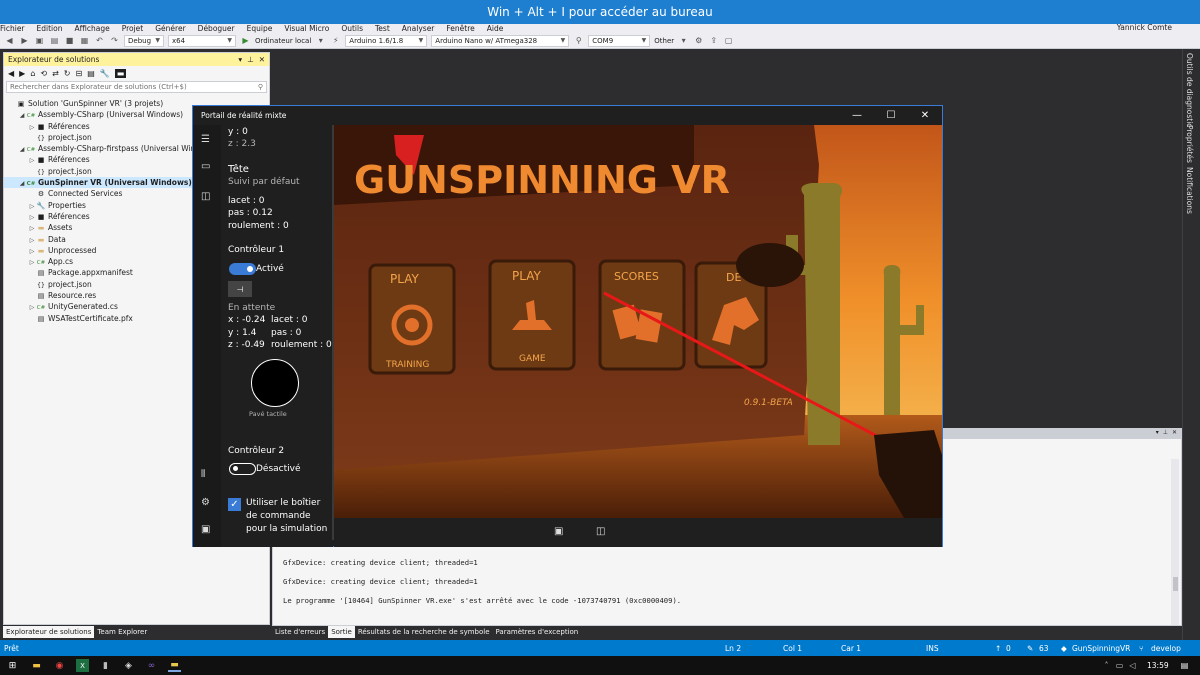 Image resolution: width=1200 pixels, height=675 pixels. What do you see at coordinates (120, 73) in the screenshot?
I see `preview-icon: ▬` at bounding box center [120, 73].